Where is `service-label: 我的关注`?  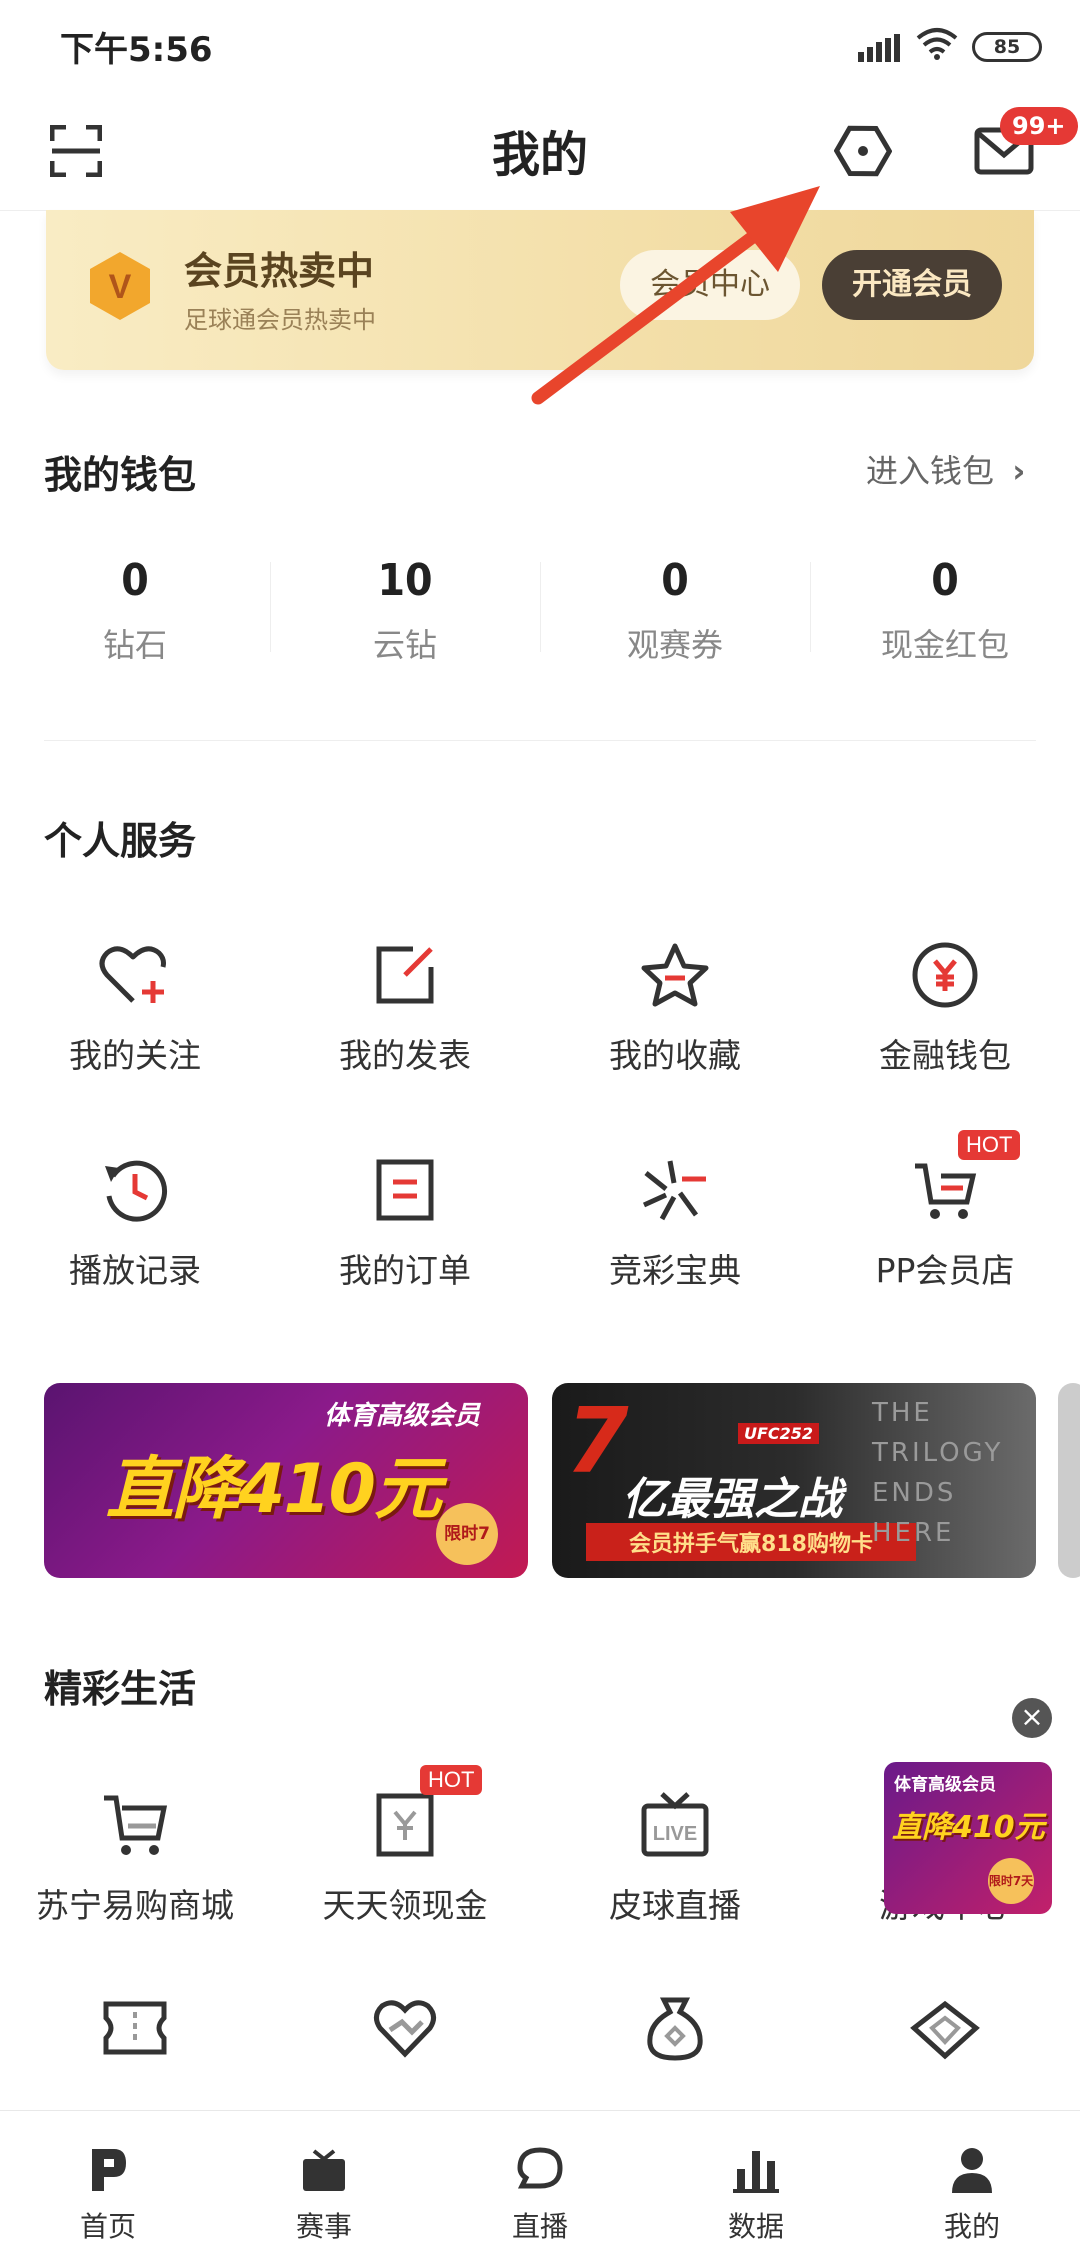 service-label: 我的关注 is located at coordinates (135, 1055).